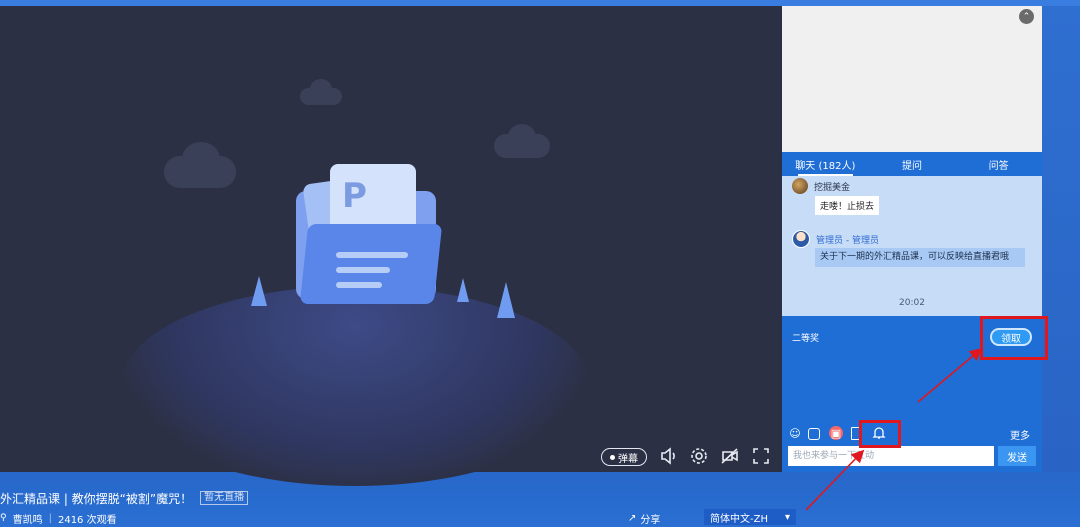 The height and width of the screenshot is (527, 1080). What do you see at coordinates (87, 520) in the screenshot?
I see `view-count: 2416 次观看` at bounding box center [87, 520].